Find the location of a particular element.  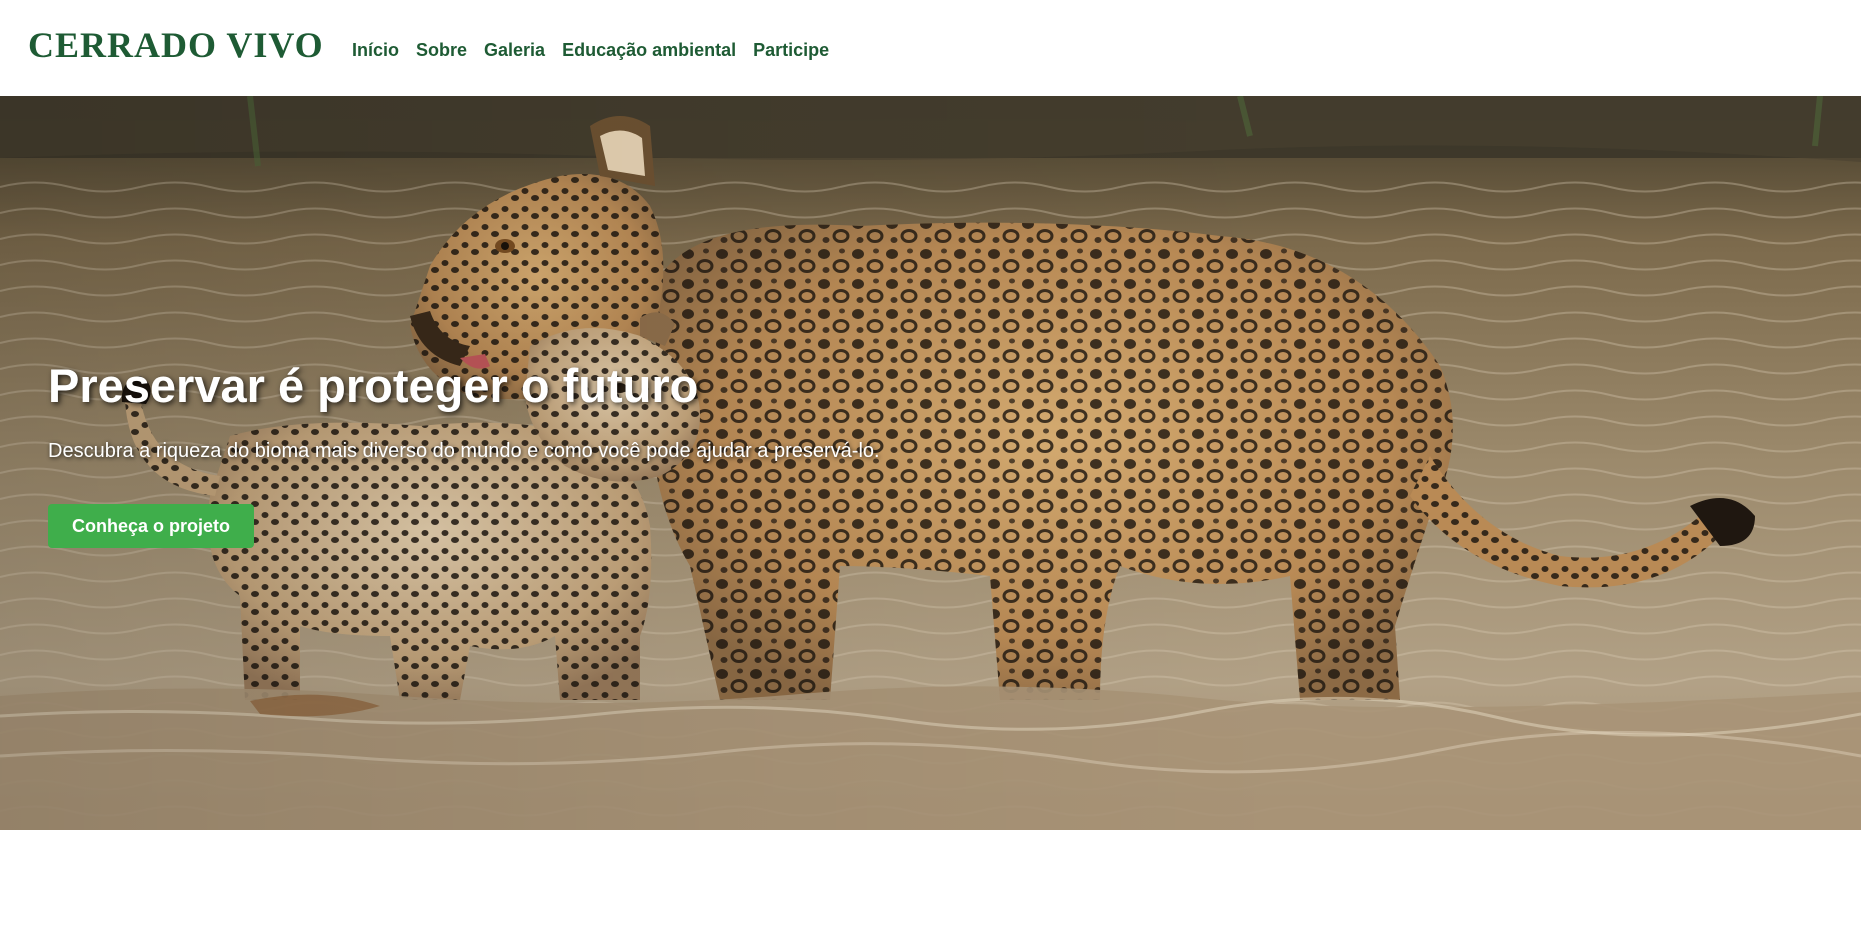

nav-link-sobre: Sobre is located at coordinates (441, 50).